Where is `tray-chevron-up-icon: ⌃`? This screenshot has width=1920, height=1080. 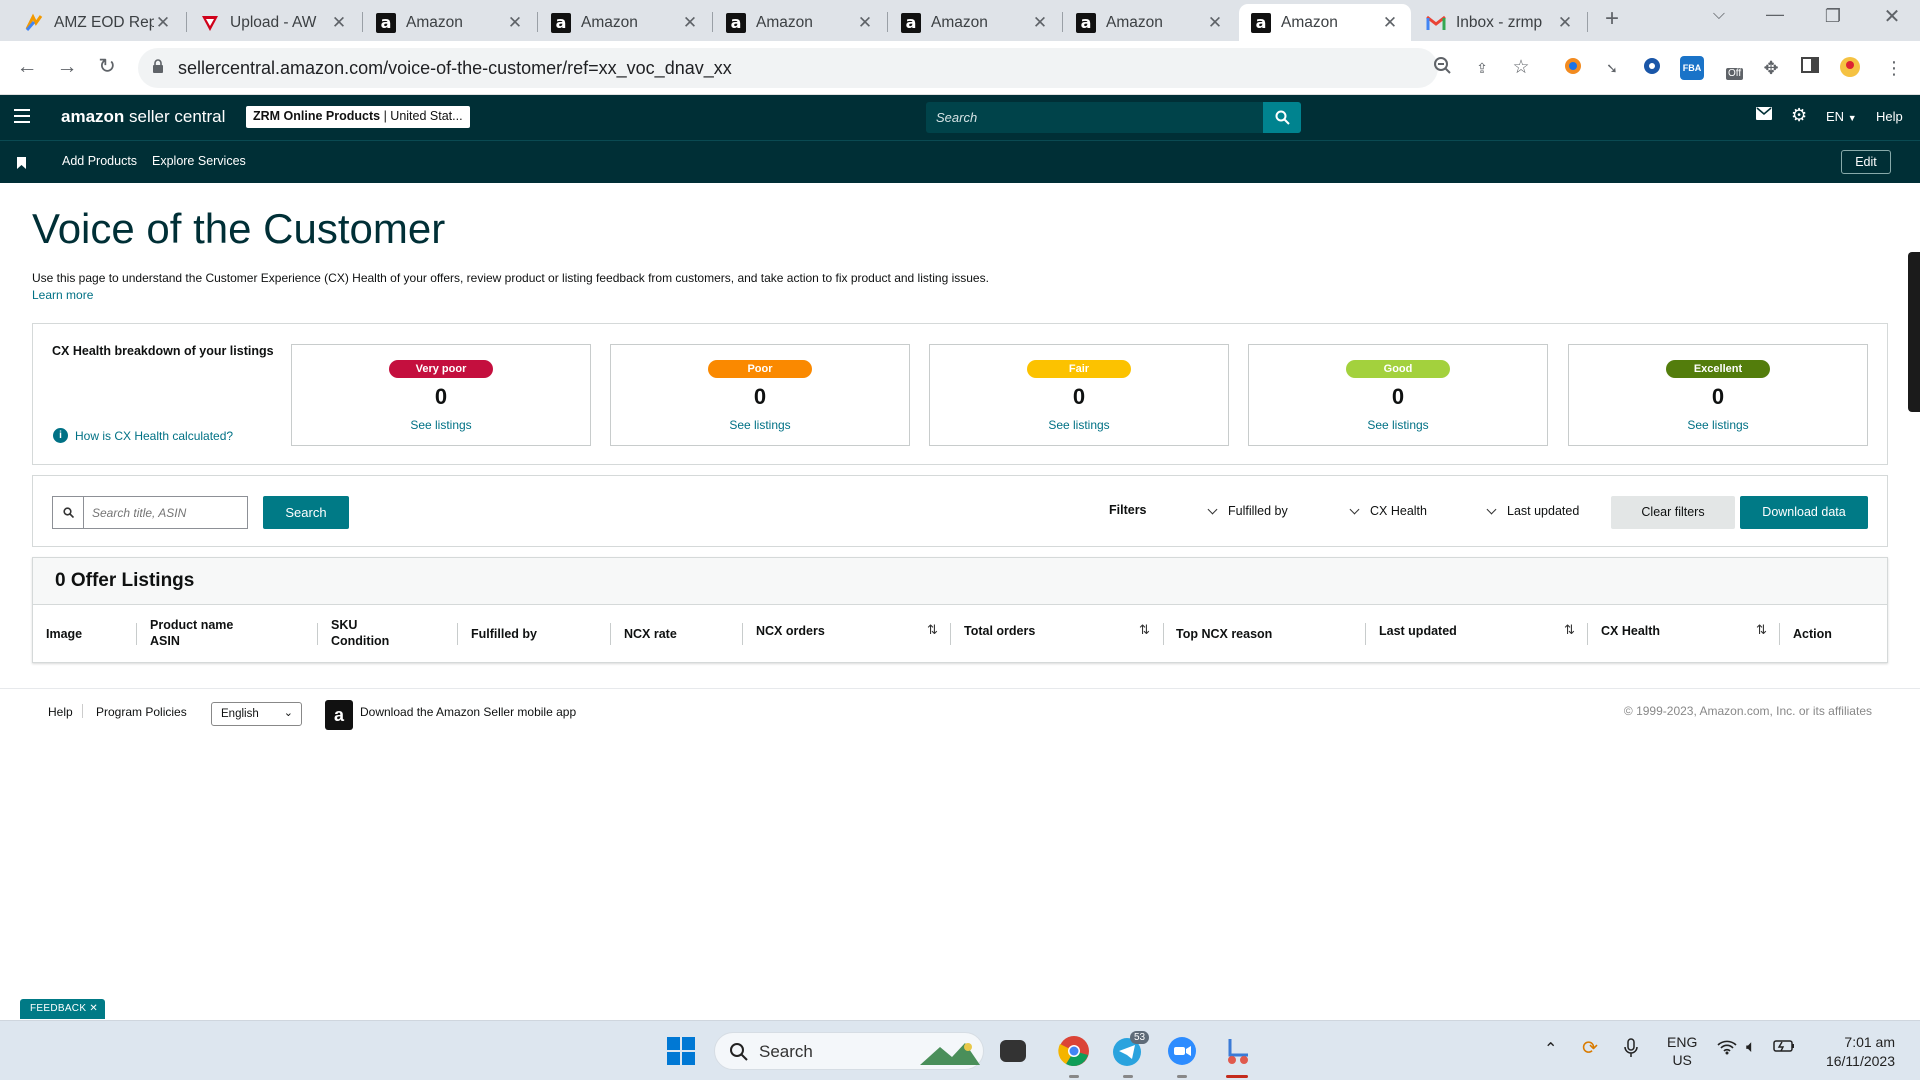 tray-chevron-up-icon: ⌃ is located at coordinates (1550, 1049).